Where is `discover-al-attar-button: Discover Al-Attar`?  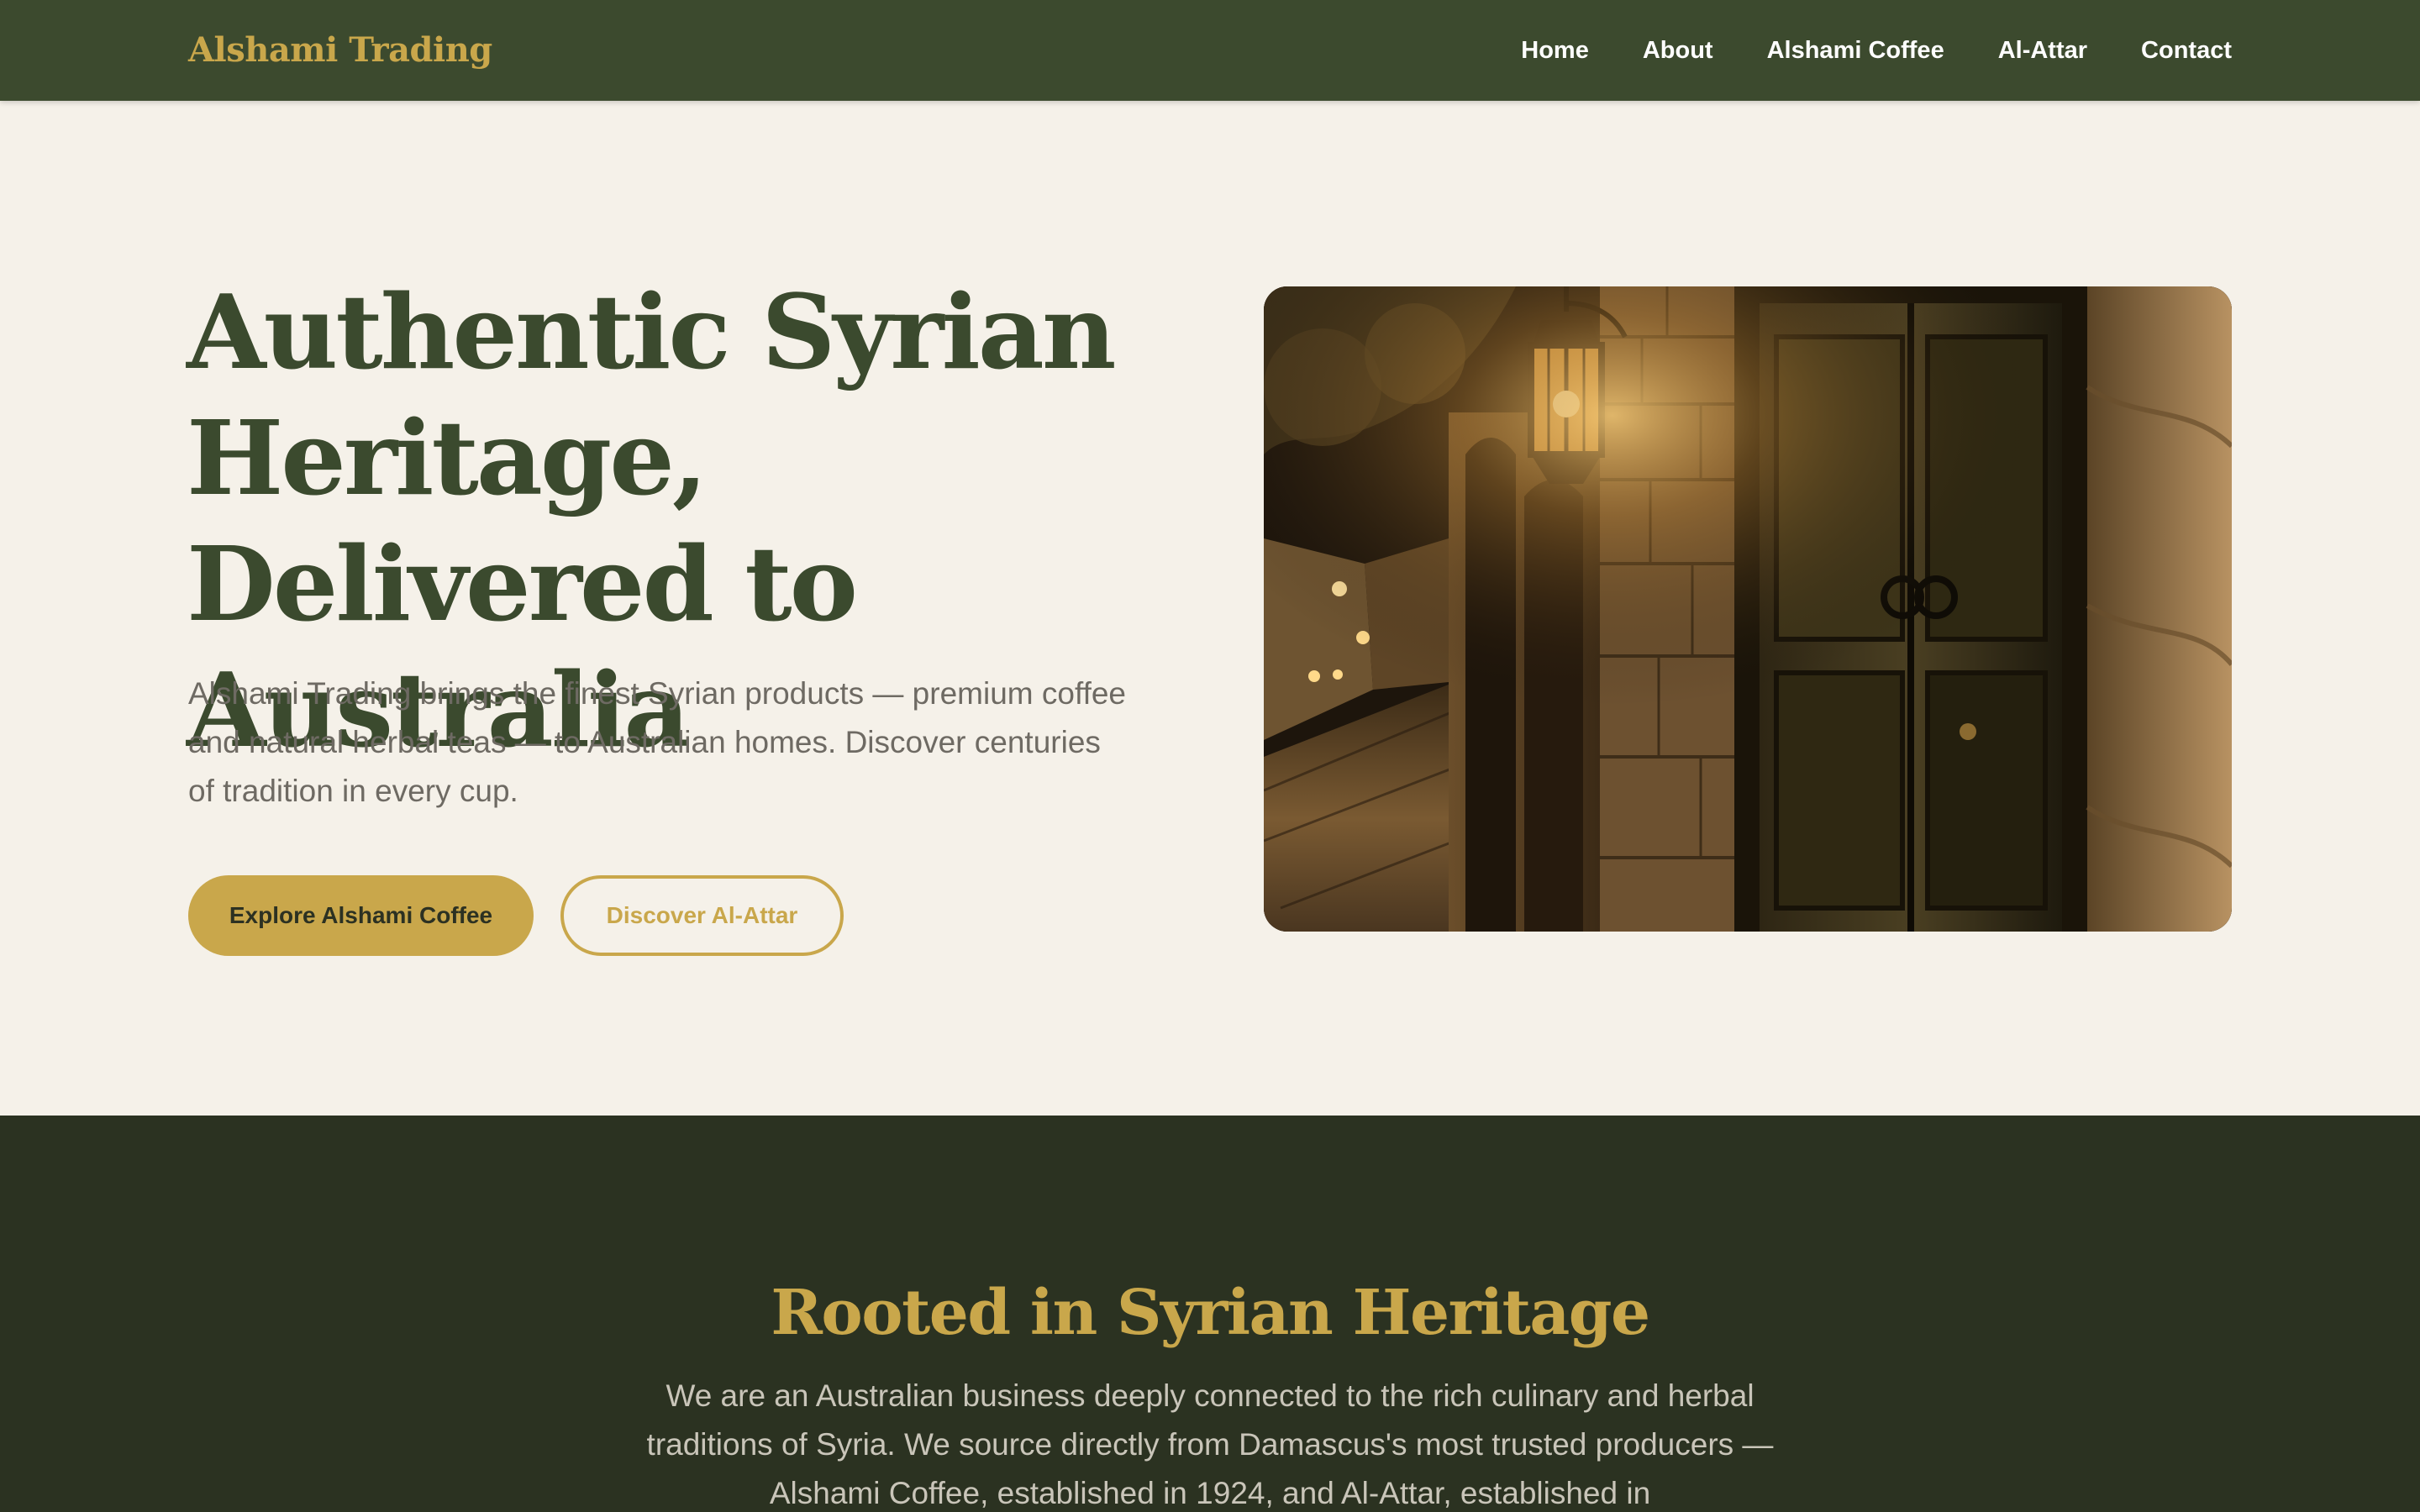 discover-al-attar-button: Discover Al-Attar is located at coordinates (702, 915).